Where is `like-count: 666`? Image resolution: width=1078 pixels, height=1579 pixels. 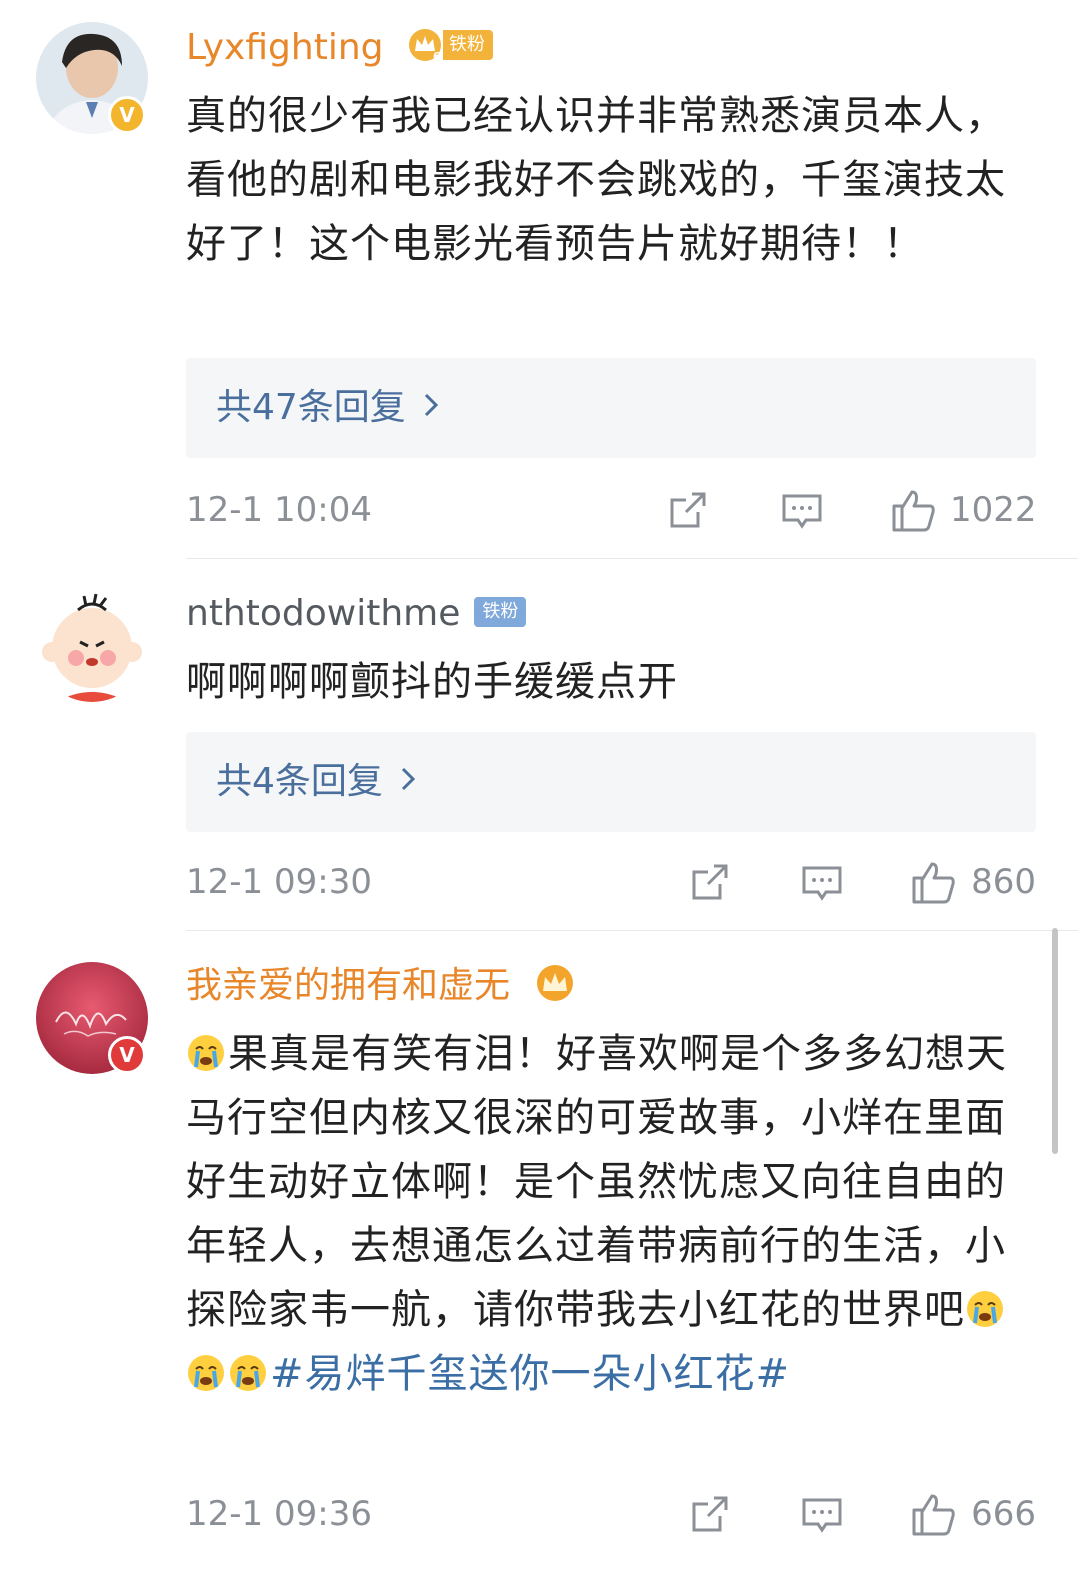
like-count: 666 is located at coordinates (1001, 1514).